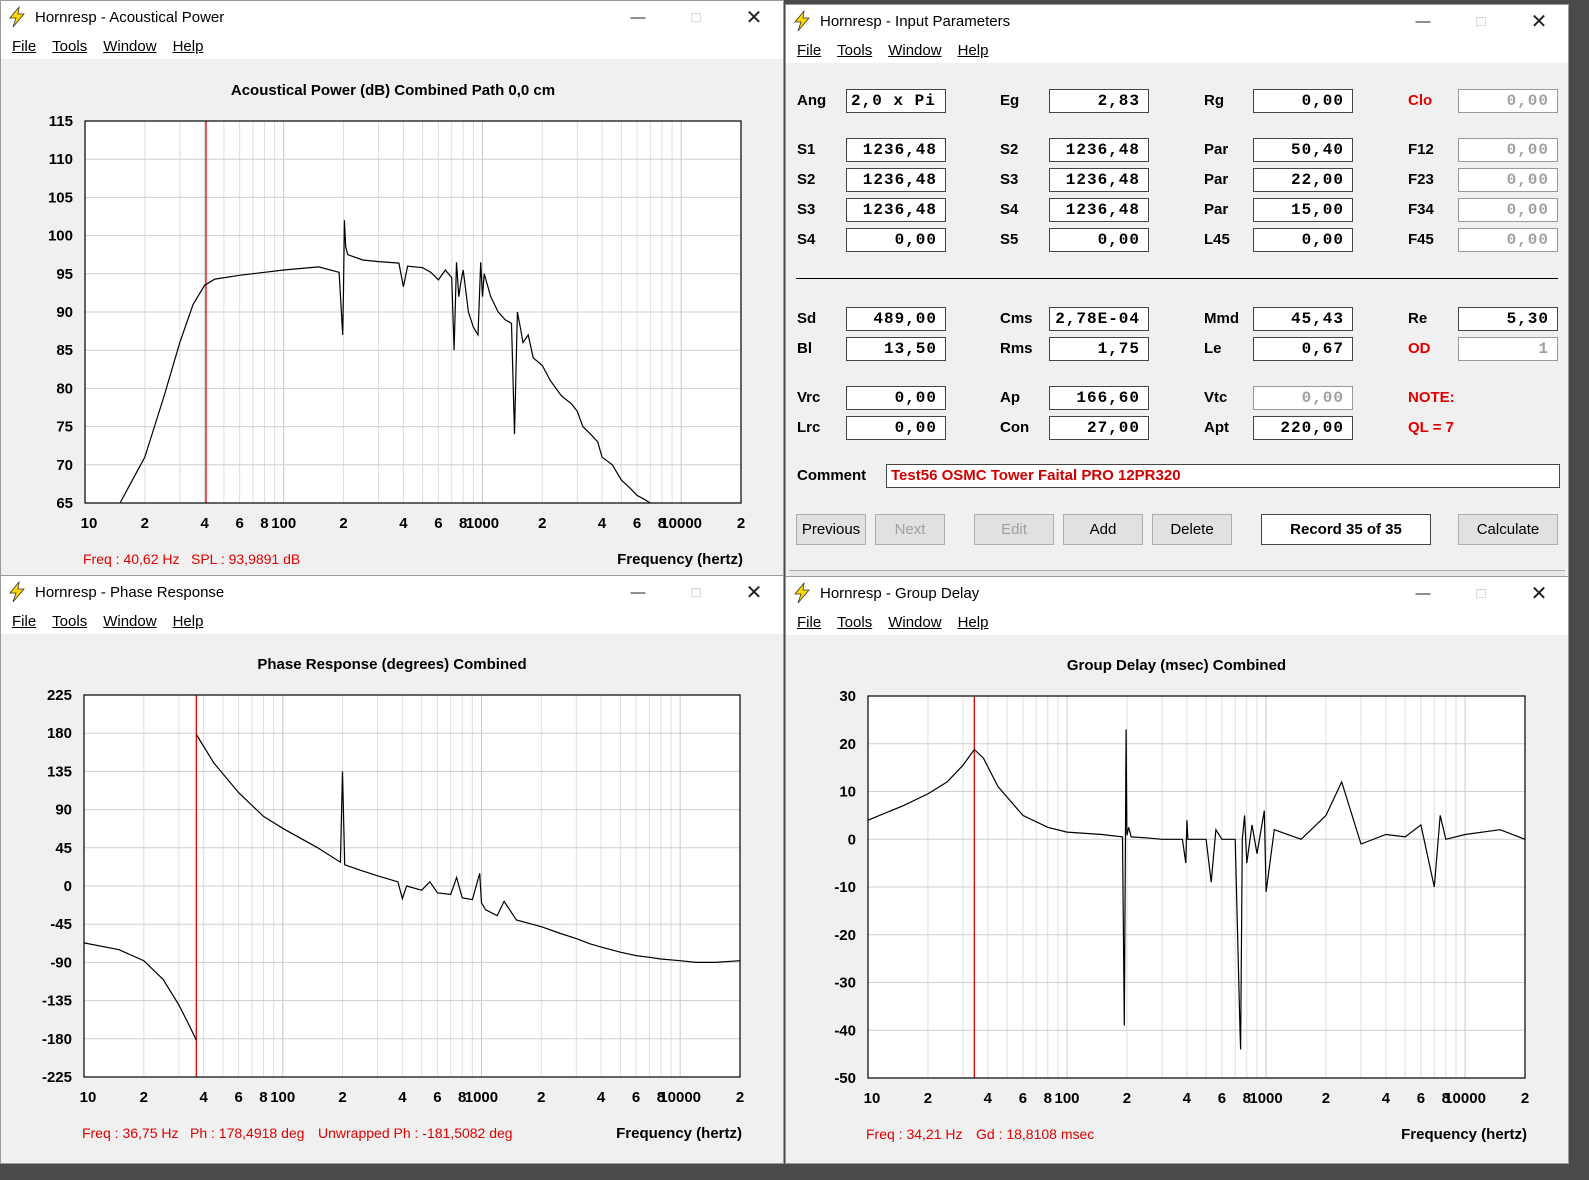 The image size is (1589, 1180). Describe the element at coordinates (1508, 349) in the screenshot. I see `param-field: 1` at that location.